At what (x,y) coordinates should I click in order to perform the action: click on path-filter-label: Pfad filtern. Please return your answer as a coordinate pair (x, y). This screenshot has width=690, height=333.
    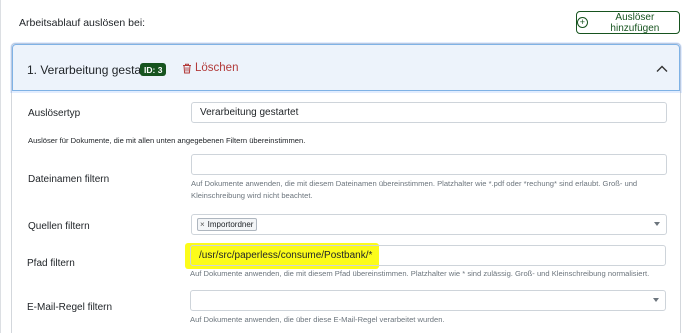
    Looking at the image, I should click on (51, 263).